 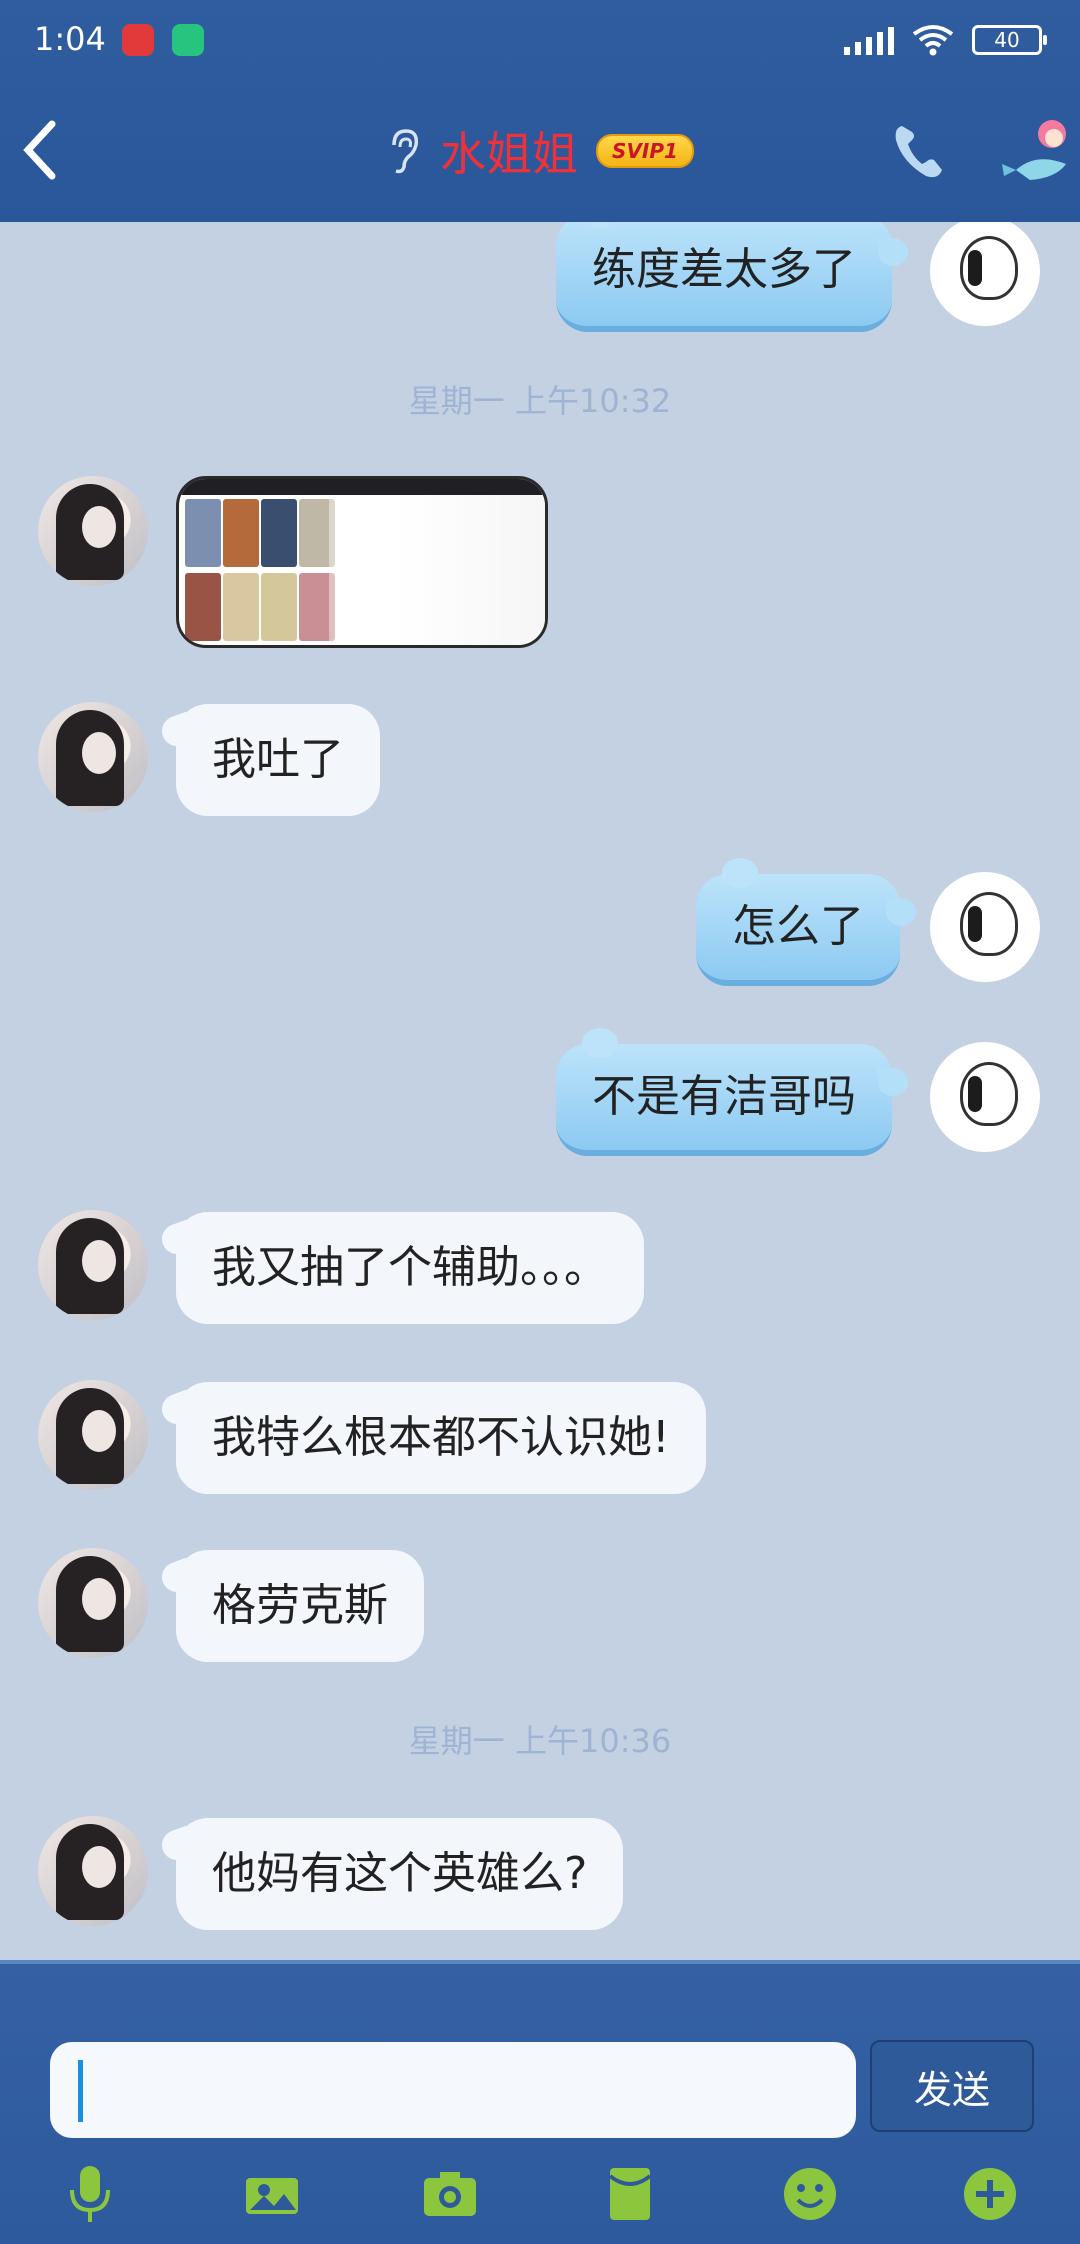 What do you see at coordinates (540, 1741) in the screenshot?
I see `timestamp-separator: 星期一 上午10:36` at bounding box center [540, 1741].